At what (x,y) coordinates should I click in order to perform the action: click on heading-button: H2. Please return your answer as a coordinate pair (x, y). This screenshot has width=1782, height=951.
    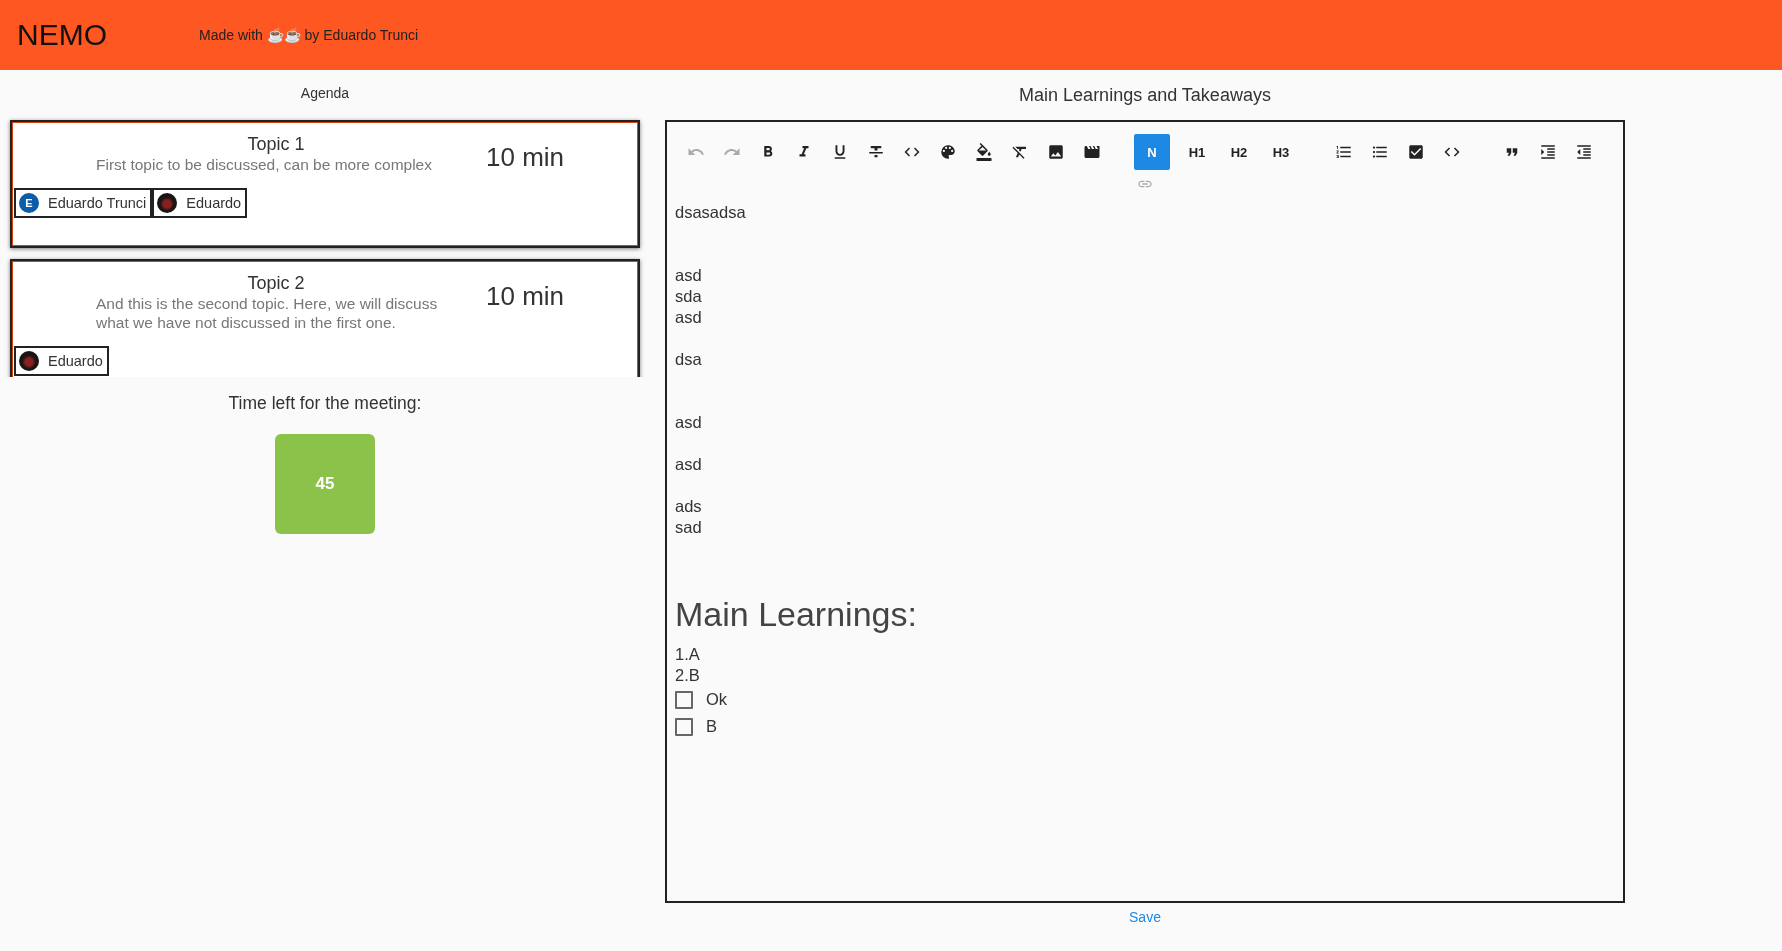
    Looking at the image, I should click on (1239, 152).